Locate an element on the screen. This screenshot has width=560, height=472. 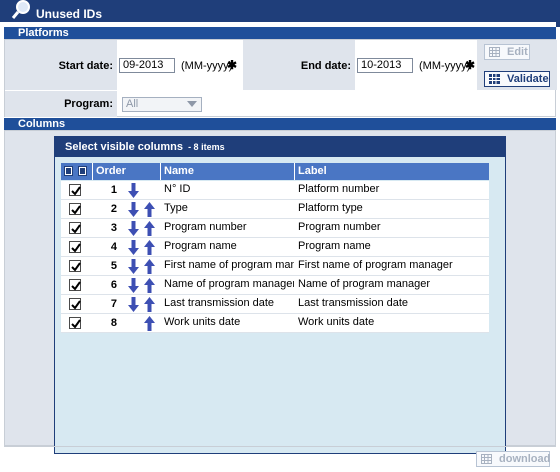
validate-button-label: Validate is located at coordinates (528, 79).